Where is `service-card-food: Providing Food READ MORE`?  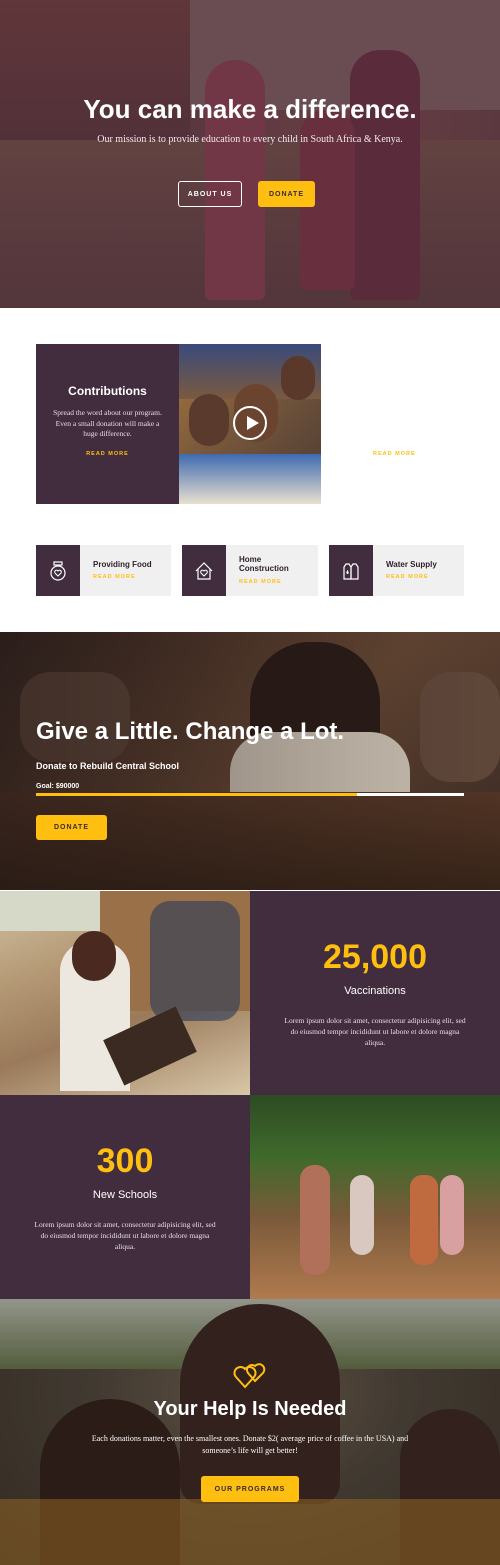 service-card-food: Providing Food READ MORE is located at coordinates (103, 570).